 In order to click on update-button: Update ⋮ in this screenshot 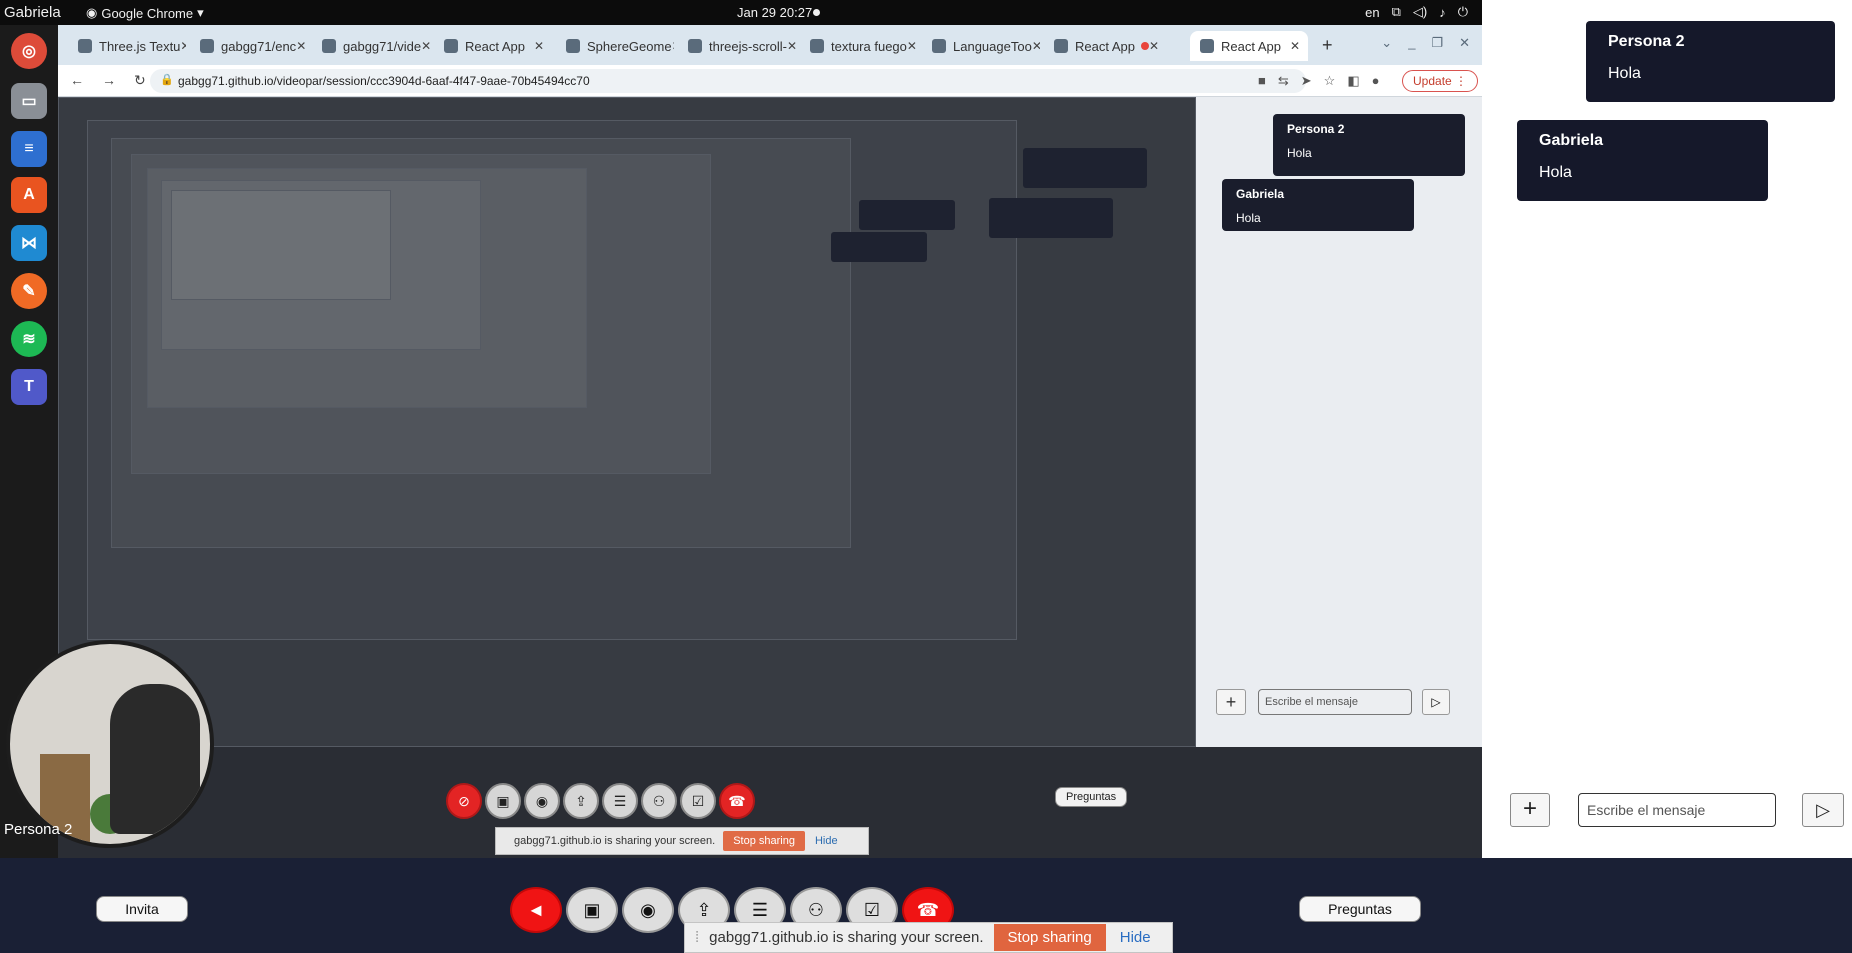, I will do `click(1440, 81)`.